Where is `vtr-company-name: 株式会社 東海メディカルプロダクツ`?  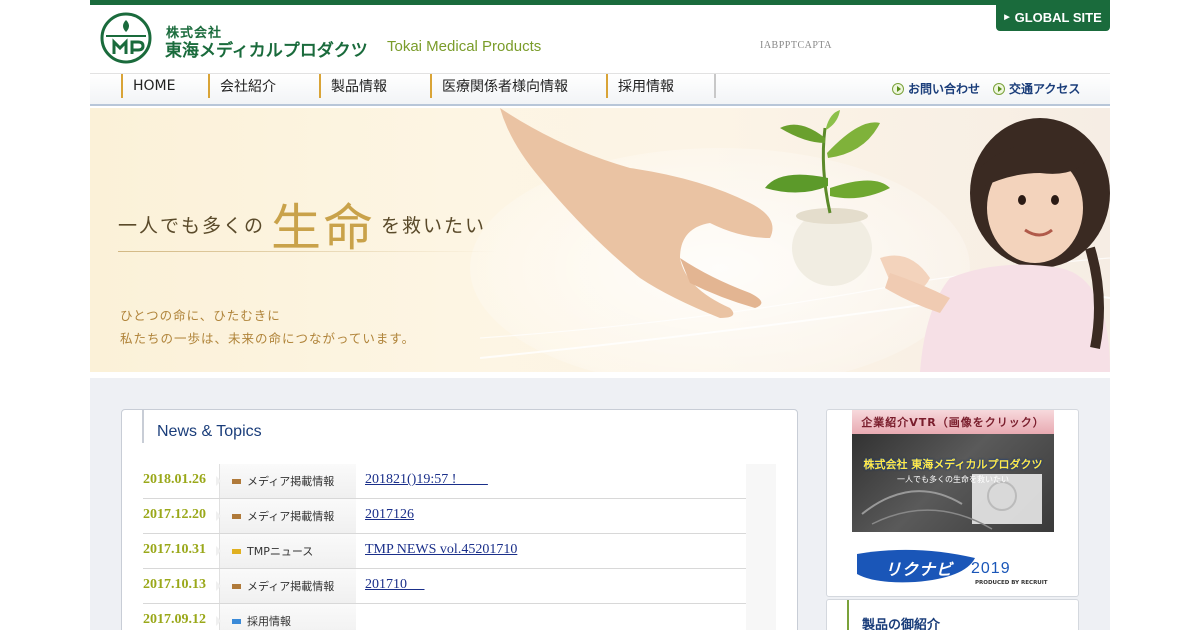 vtr-company-name: 株式会社 東海メディカルプロダクツ is located at coordinates (953, 464).